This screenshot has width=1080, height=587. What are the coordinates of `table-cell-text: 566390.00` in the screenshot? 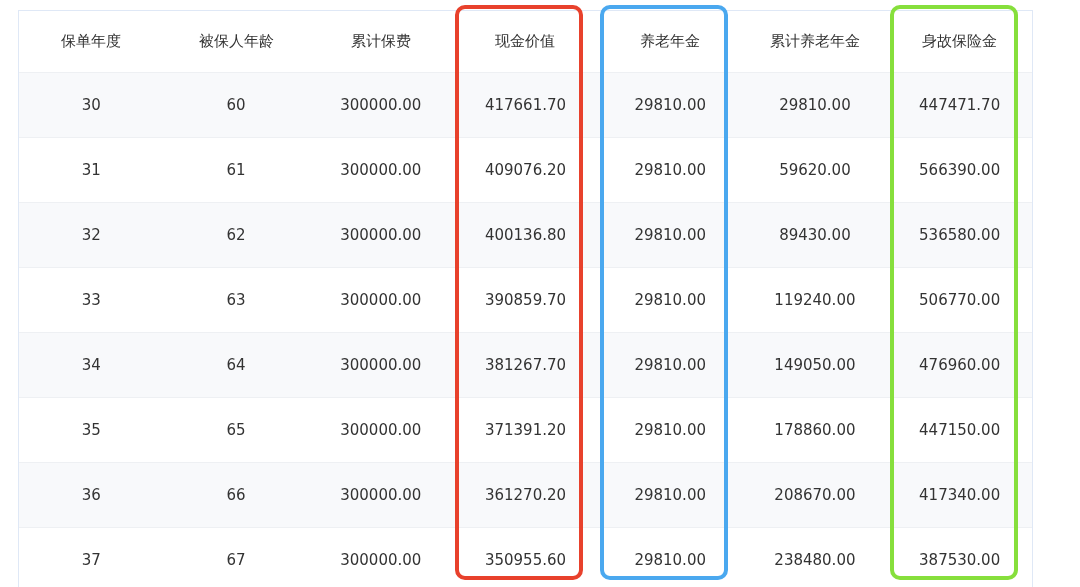 It's located at (960, 170).